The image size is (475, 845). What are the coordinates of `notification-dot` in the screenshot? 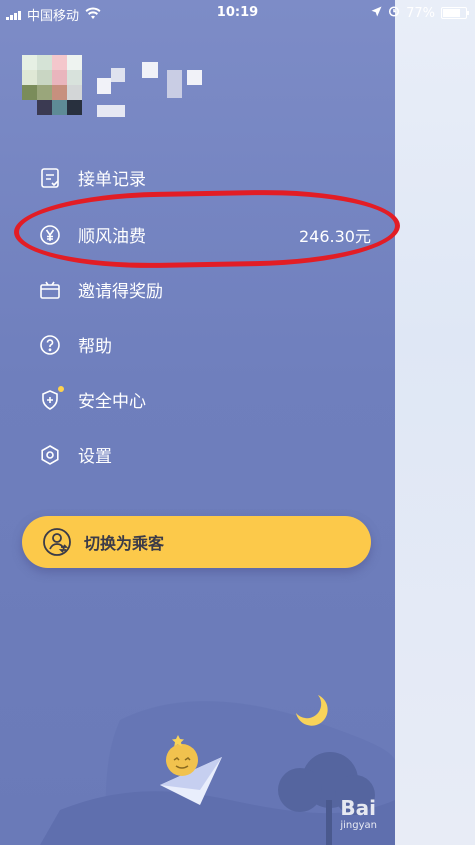 It's located at (61, 388).